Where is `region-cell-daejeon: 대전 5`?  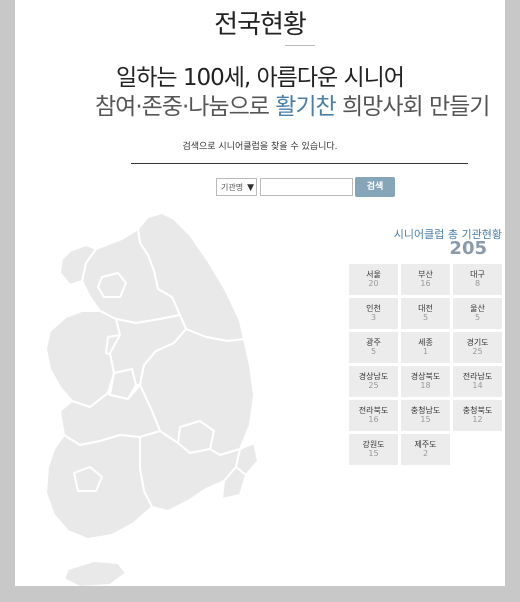
region-cell-daejeon: 대전 5 is located at coordinates (425, 313).